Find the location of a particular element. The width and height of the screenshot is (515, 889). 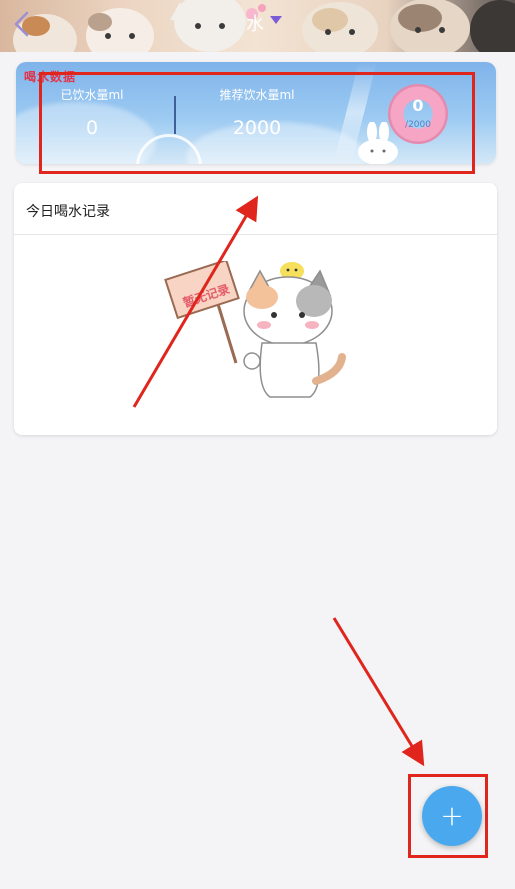

annotation-arrow-up is located at coordinates (195, 301).